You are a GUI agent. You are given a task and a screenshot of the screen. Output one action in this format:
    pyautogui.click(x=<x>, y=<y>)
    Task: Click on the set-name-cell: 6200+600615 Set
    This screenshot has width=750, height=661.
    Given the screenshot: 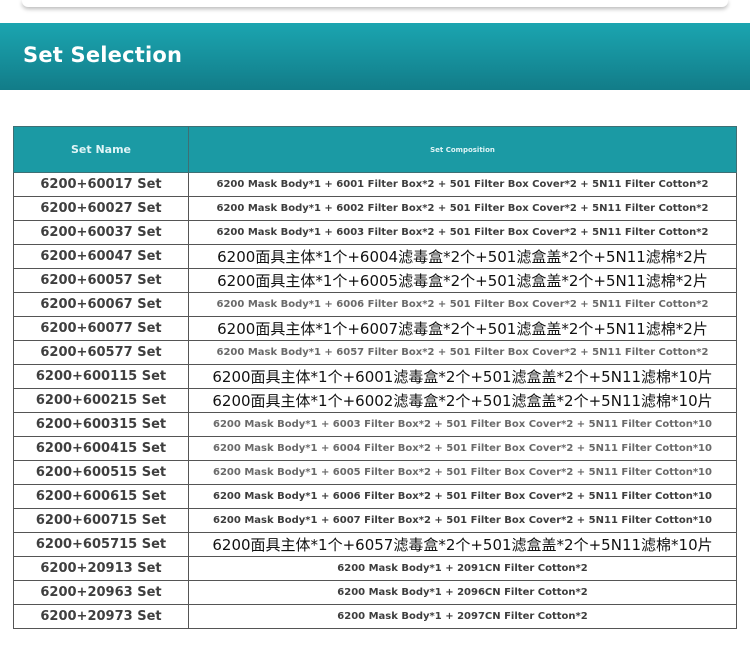 What is the action you would take?
    pyautogui.click(x=101, y=496)
    